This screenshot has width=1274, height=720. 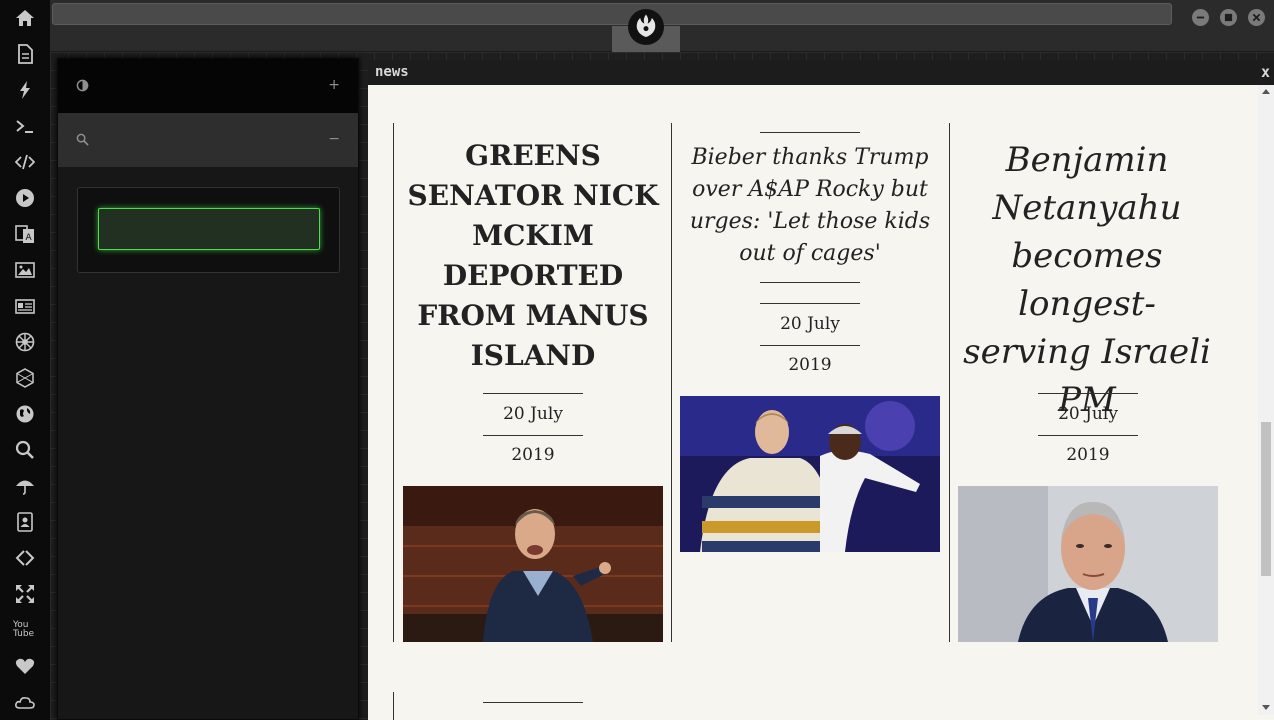 I want to click on youtube-icon: You Tube, so click(x=25, y=630).